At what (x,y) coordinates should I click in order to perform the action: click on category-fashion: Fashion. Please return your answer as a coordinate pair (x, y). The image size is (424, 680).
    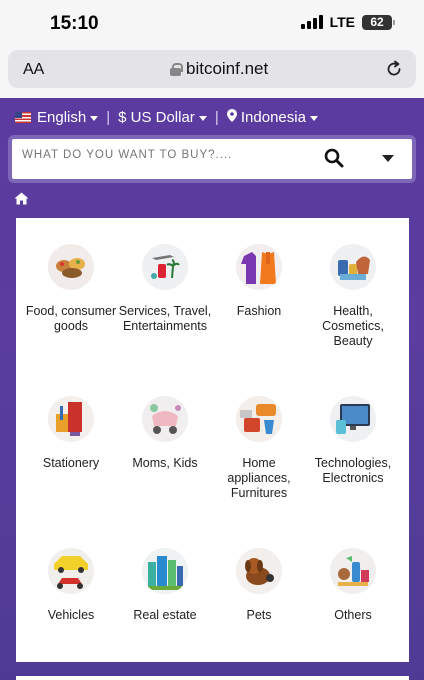
    Looking at the image, I should click on (259, 281).